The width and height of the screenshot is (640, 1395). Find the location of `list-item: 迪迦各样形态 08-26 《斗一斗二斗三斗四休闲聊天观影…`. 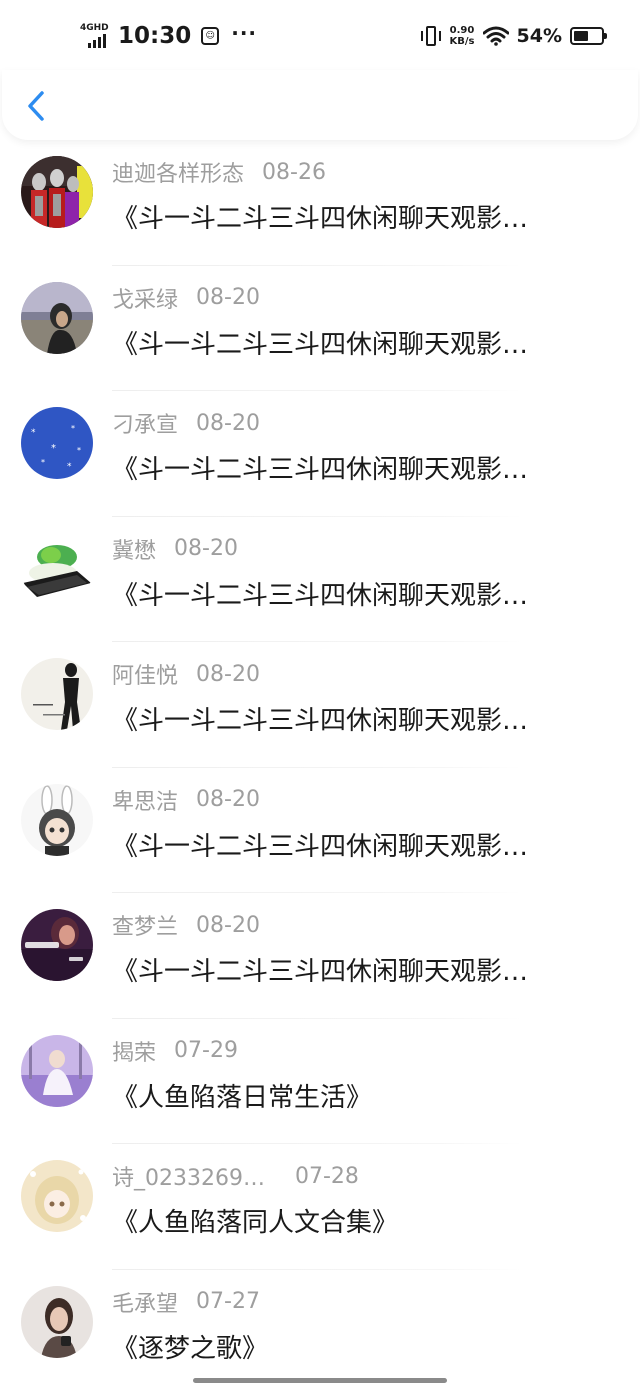

list-item: 迪迦各样形态 08-26 《斗一斗二斗三斗四休闲聊天观影… is located at coordinates (320, 203).